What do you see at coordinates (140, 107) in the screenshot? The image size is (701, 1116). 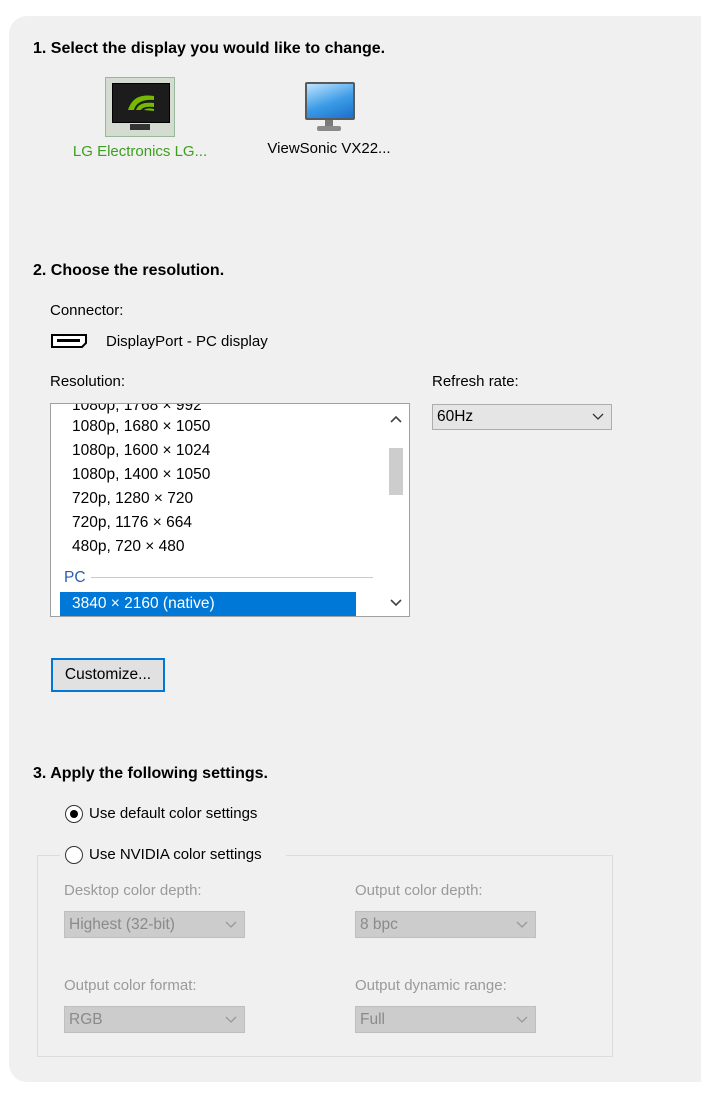 I see `nvidia-monitor-icon` at bounding box center [140, 107].